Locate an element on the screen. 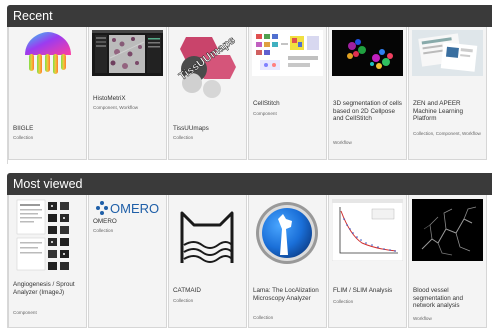 The image size is (492, 328). card-title: CellStitch is located at coordinates (266, 103).